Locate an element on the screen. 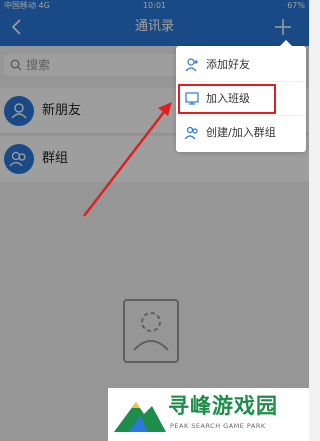 This screenshot has width=320, height=441. red-arrow-annotation is located at coordinates (127, 159).